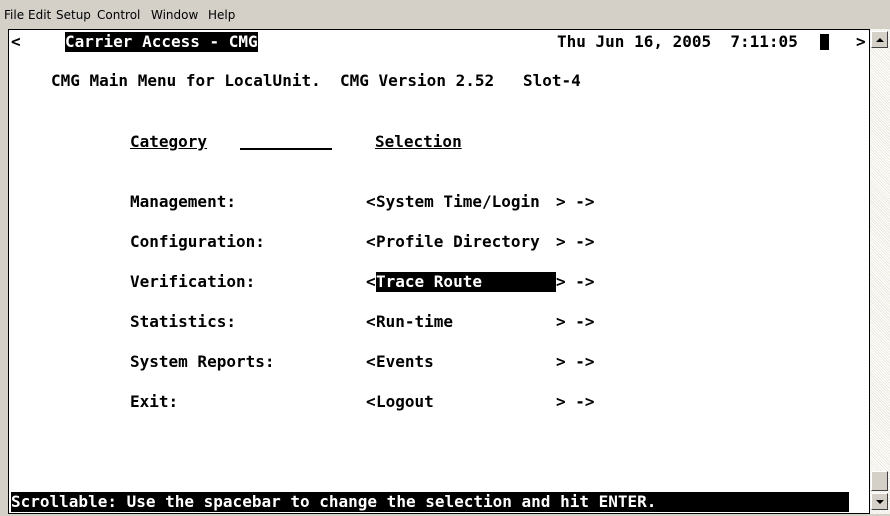 The width and height of the screenshot is (890, 516). I want to click on left-scroll-marker: <, so click(16, 41).